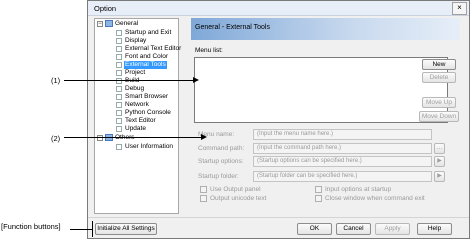 This screenshot has height=242, width=474. What do you see at coordinates (140, 121) in the screenshot?
I see `tree-item-text-editor: Text Editor` at bounding box center [140, 121].